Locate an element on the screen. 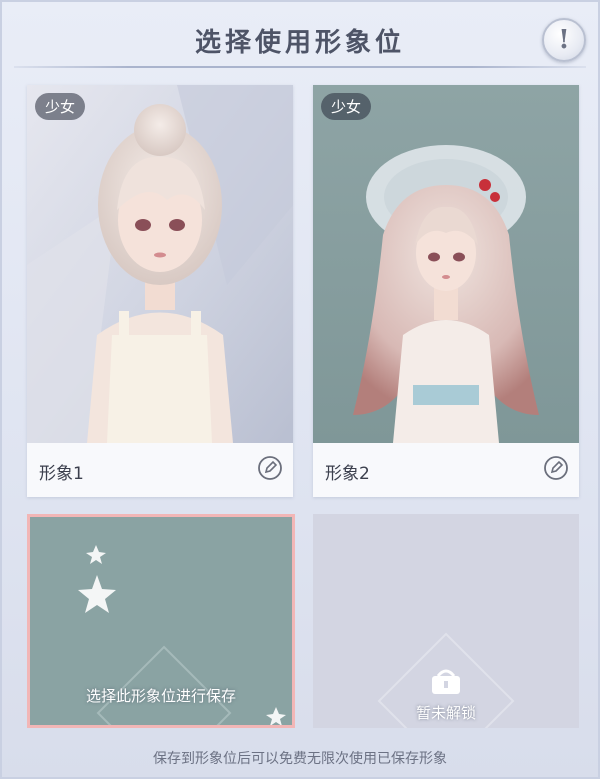  title-divider is located at coordinates (300, 67).